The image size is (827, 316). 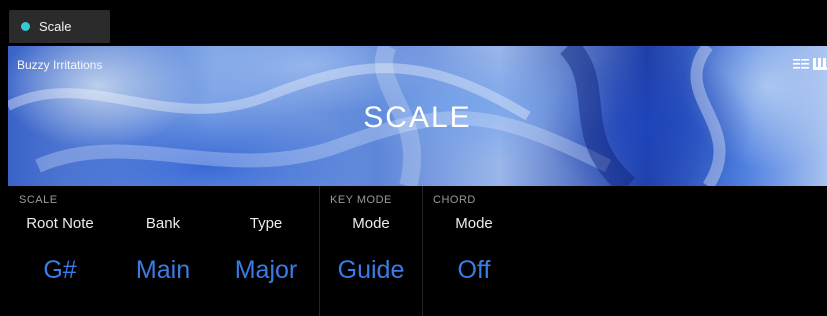 I want to click on plugin-title: SCALE, so click(x=417, y=117).